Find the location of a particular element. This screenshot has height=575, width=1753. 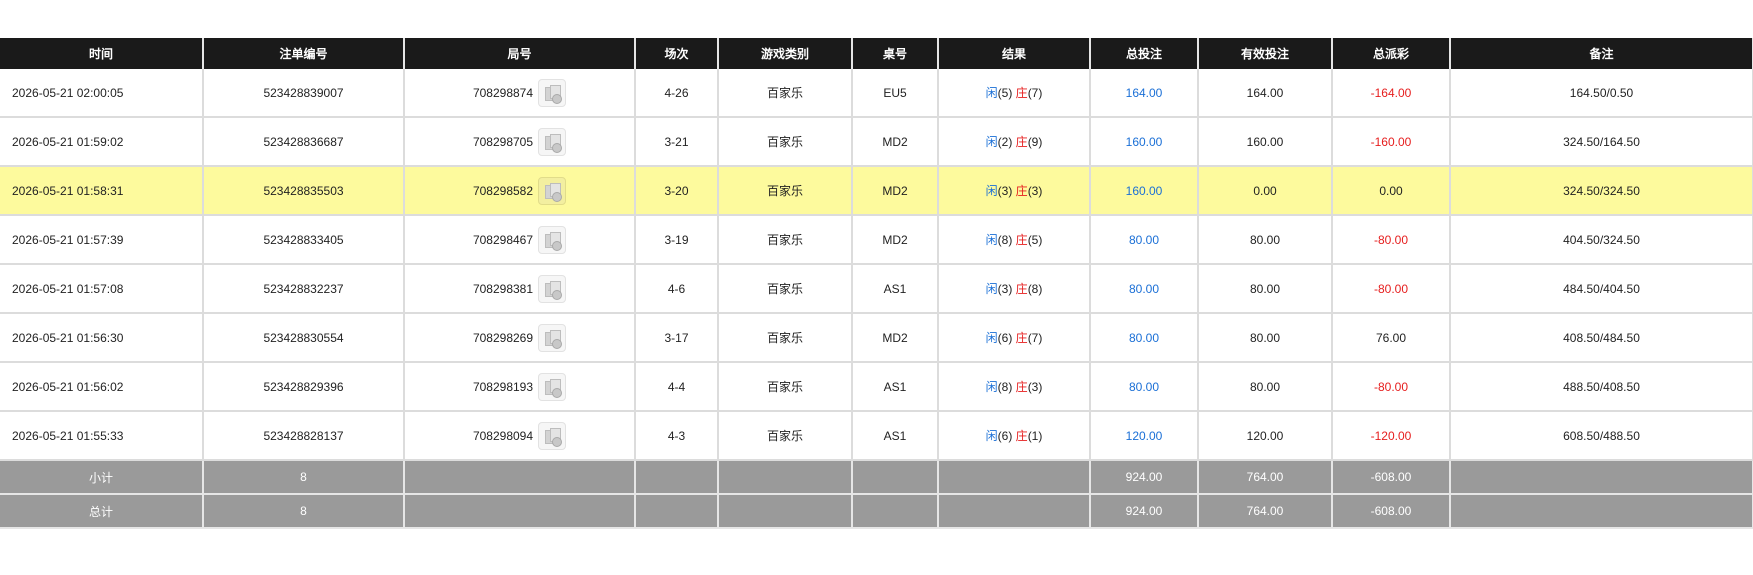

subtotal-label: 小计 is located at coordinates (102, 477).